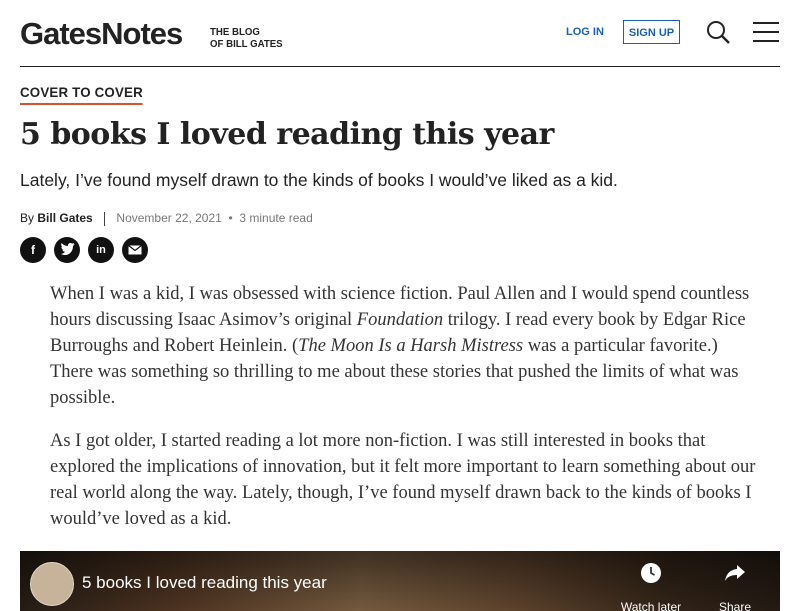 Image resolution: width=800 pixels, height=611 pixels. Describe the element at coordinates (52, 584) in the screenshot. I see `channel-avatar` at that location.